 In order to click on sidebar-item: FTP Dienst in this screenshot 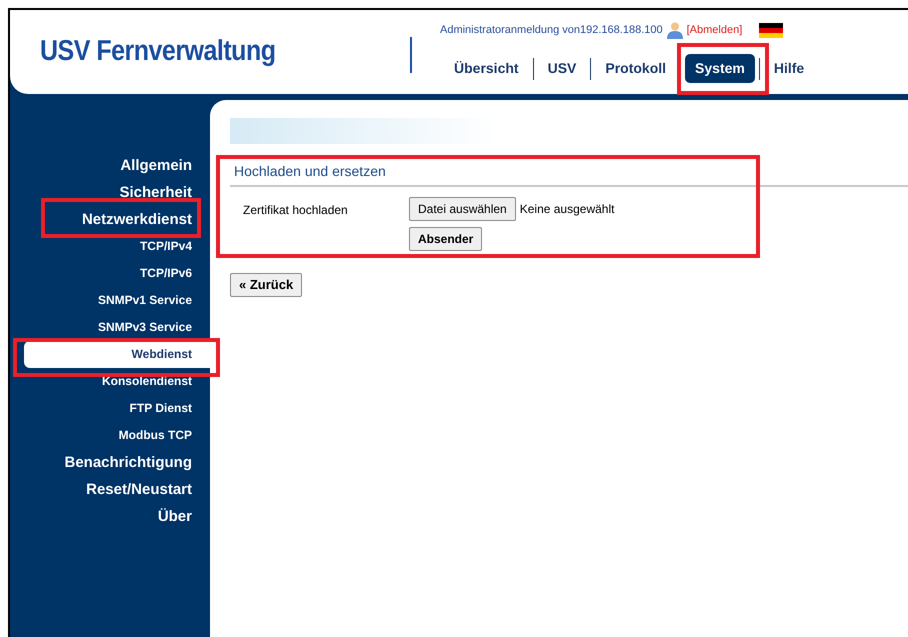, I will do `click(161, 408)`.